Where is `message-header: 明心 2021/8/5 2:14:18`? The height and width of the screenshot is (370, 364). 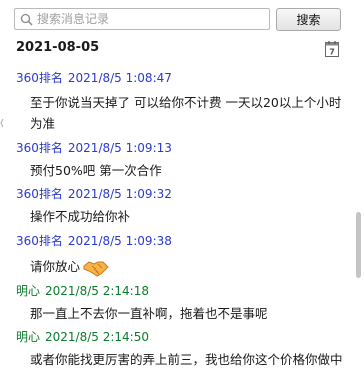 message-header: 明心 2021/8/5 2:14:18 is located at coordinates (82, 290).